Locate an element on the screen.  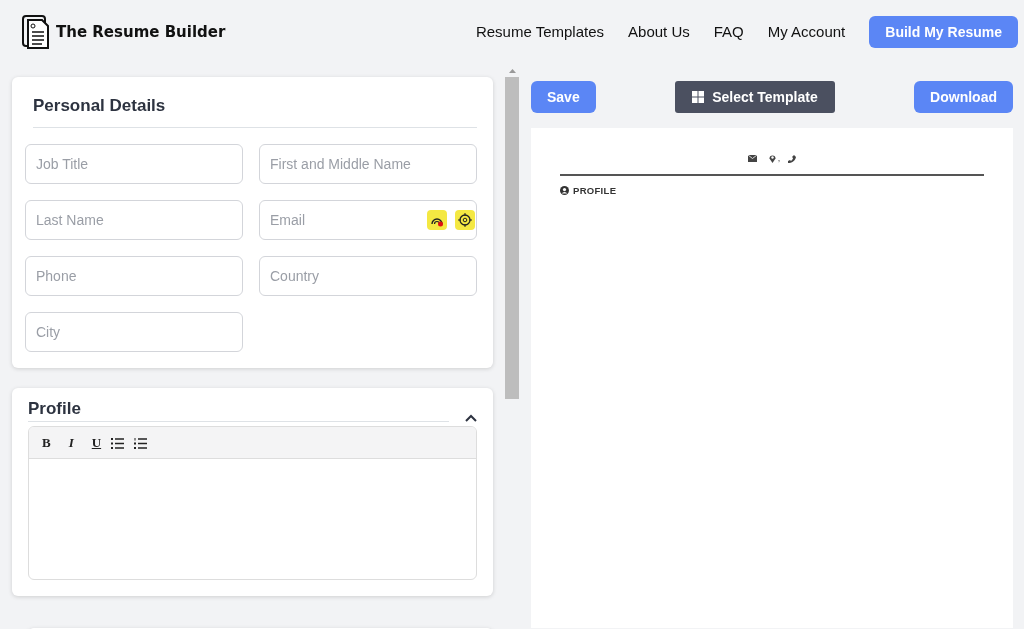
envelope-icon is located at coordinates (752, 159).